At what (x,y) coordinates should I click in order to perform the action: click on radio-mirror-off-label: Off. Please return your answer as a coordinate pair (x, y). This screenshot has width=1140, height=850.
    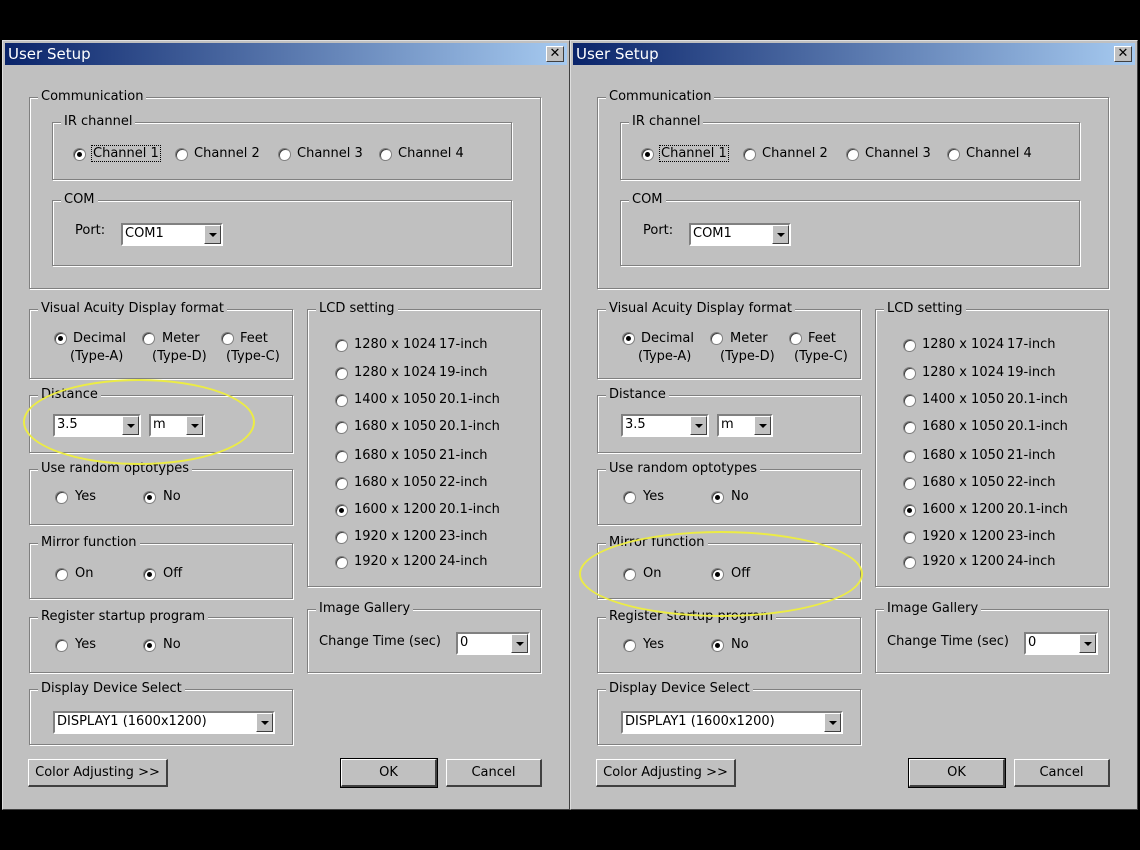
    Looking at the image, I should click on (172, 573).